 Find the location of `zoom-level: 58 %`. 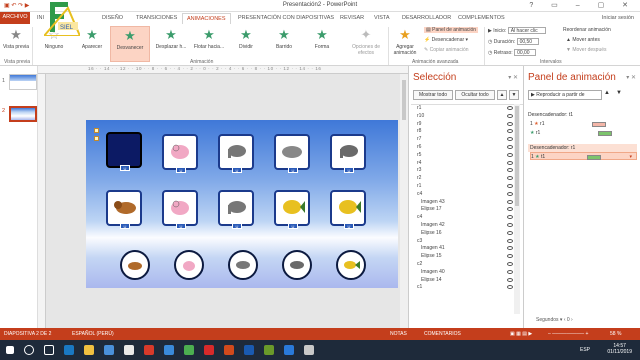

zoom-level: 58 % is located at coordinates (615, 334).